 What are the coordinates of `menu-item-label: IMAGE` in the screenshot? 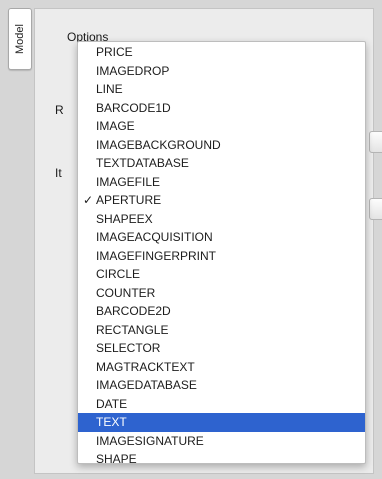 It's located at (115, 126).